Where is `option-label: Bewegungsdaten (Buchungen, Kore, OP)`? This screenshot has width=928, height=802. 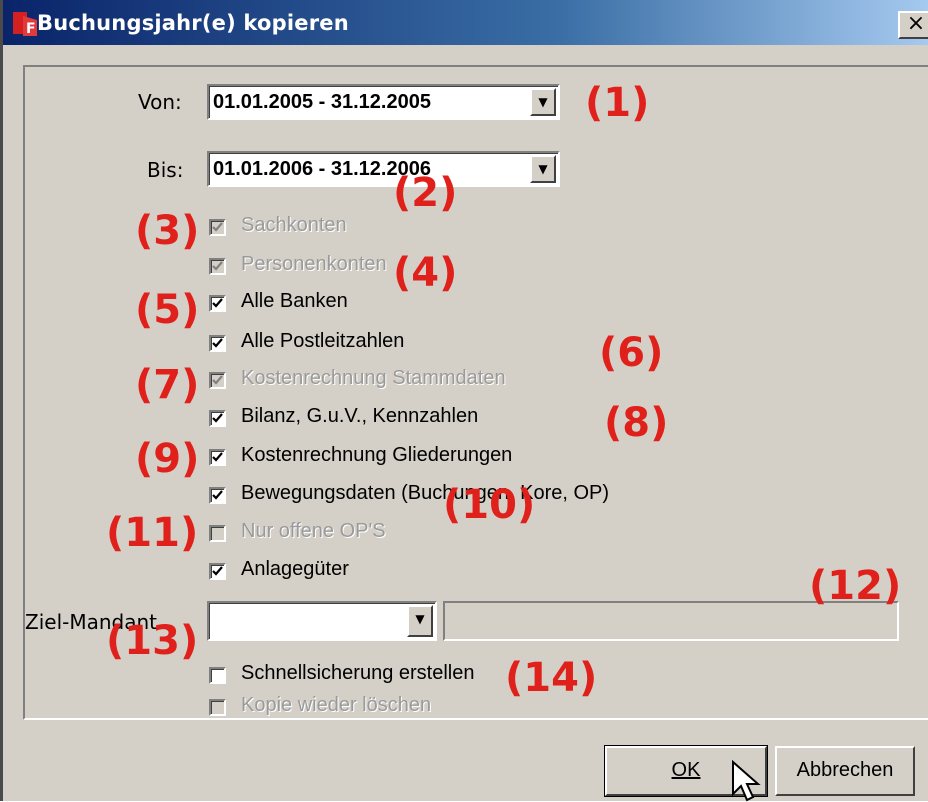
option-label: Bewegungsdaten (Buchungen, Kore, OP) is located at coordinates (425, 493).